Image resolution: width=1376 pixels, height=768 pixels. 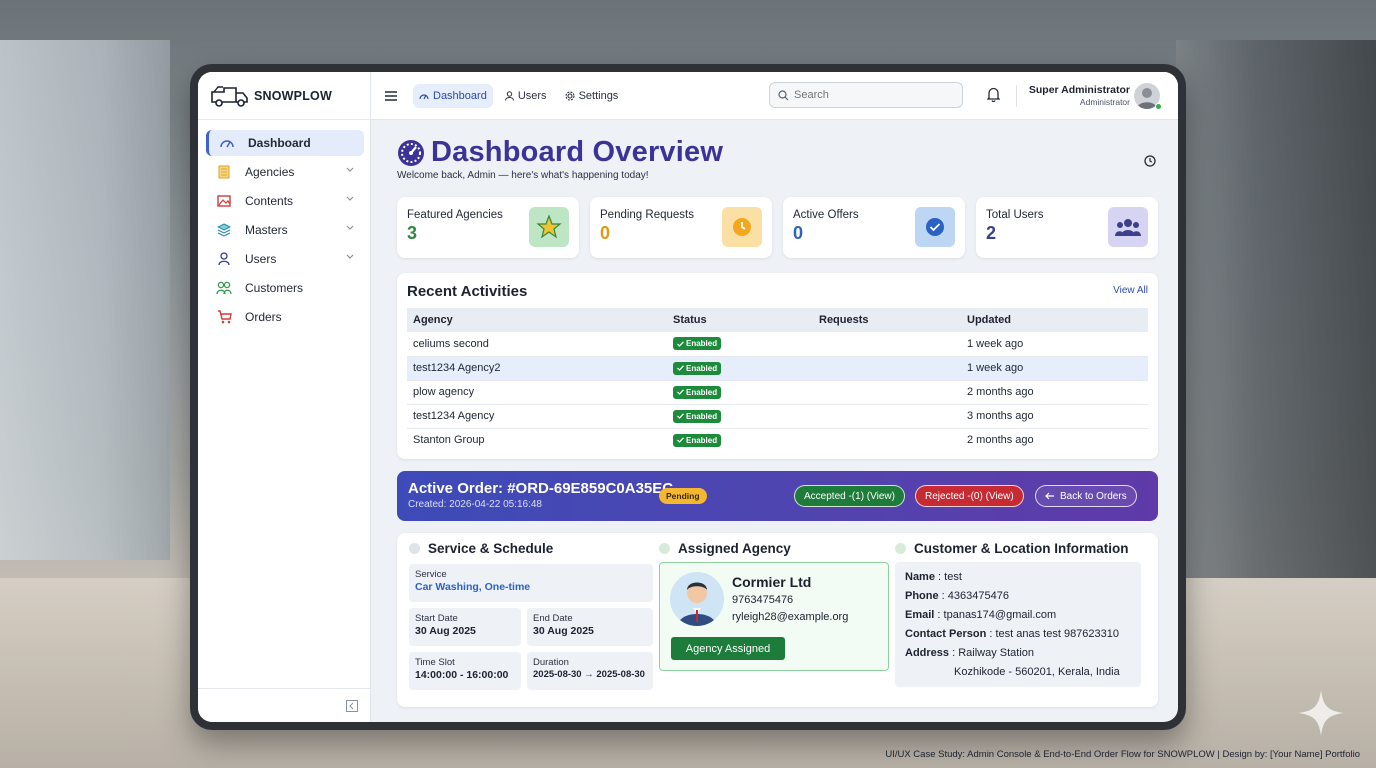 What do you see at coordinates (537, 416) in the screenshot?
I see `cell-agency: test1234 Agency` at bounding box center [537, 416].